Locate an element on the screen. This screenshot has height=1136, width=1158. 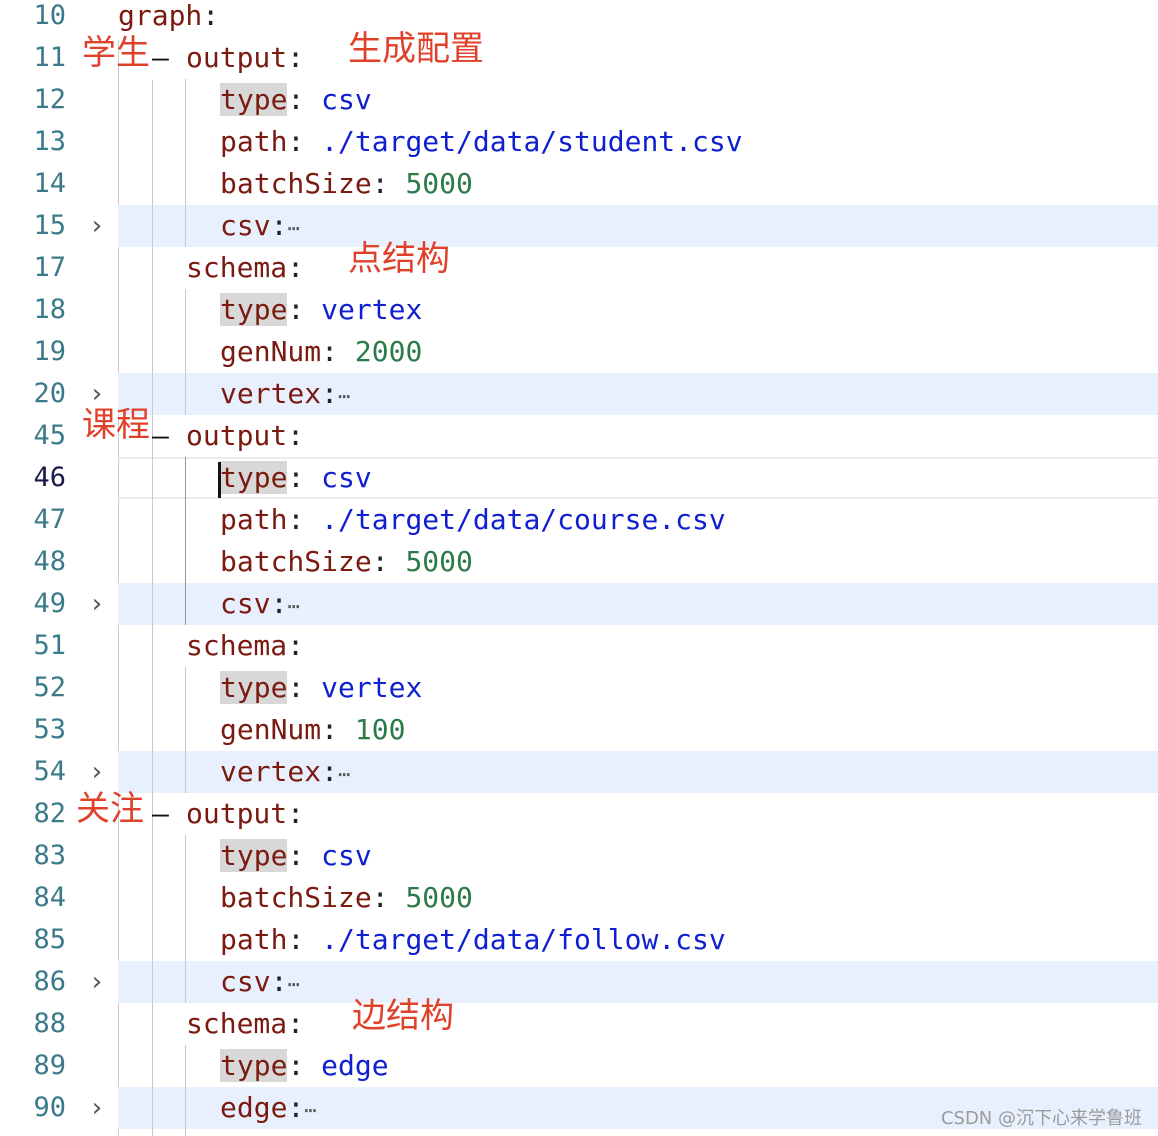
annotation-vertex-schema: 点结构 is located at coordinates (399, 259).